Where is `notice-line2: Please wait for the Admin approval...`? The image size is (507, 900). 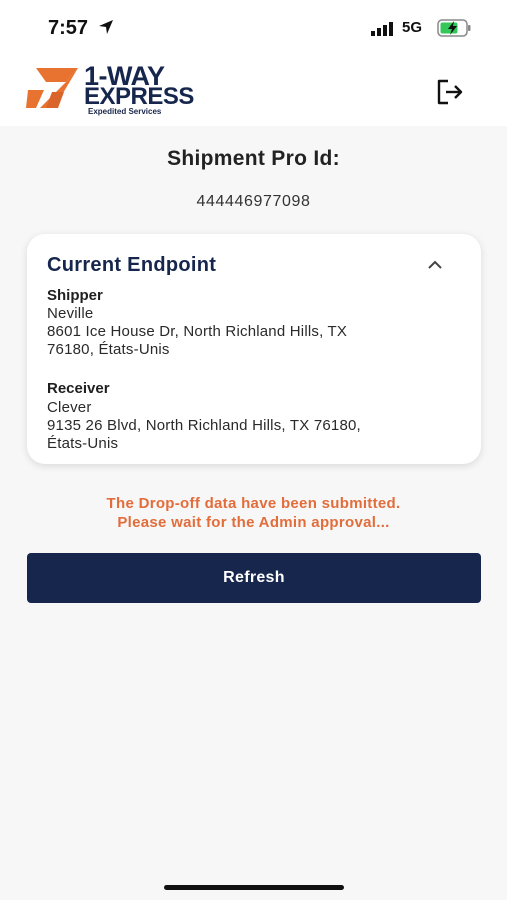
notice-line2: Please wait for the Admin approval... is located at coordinates (253, 522).